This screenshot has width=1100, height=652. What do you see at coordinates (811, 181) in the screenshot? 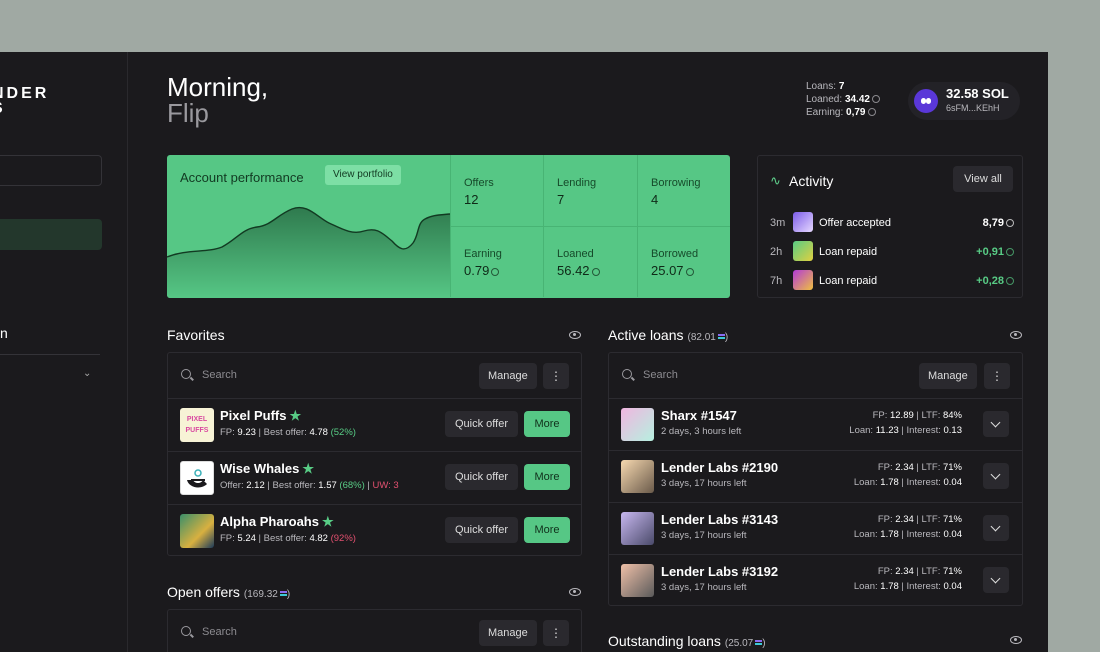
I see `activity-title: Activity` at bounding box center [811, 181].